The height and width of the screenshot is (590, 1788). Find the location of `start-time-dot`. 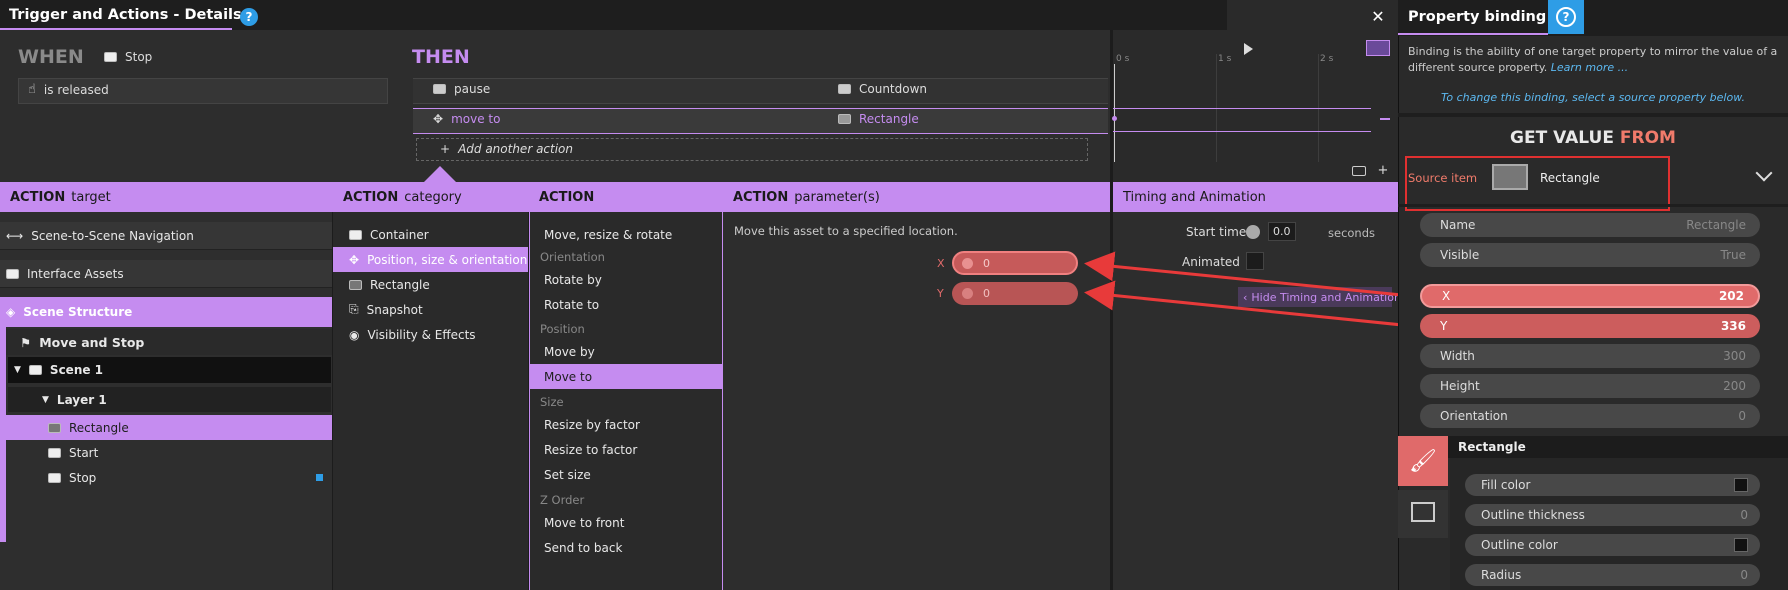

start-time-dot is located at coordinates (1253, 232).